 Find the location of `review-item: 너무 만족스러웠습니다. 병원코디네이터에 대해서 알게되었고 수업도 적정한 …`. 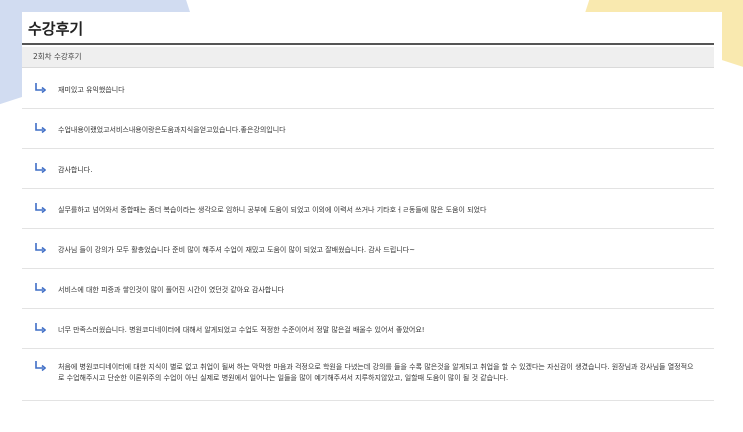

review-item: 너무 만족스러웠습니다. 병원코디네이터에 대해서 알게되었고 수업도 적정한 … is located at coordinates (368, 328).